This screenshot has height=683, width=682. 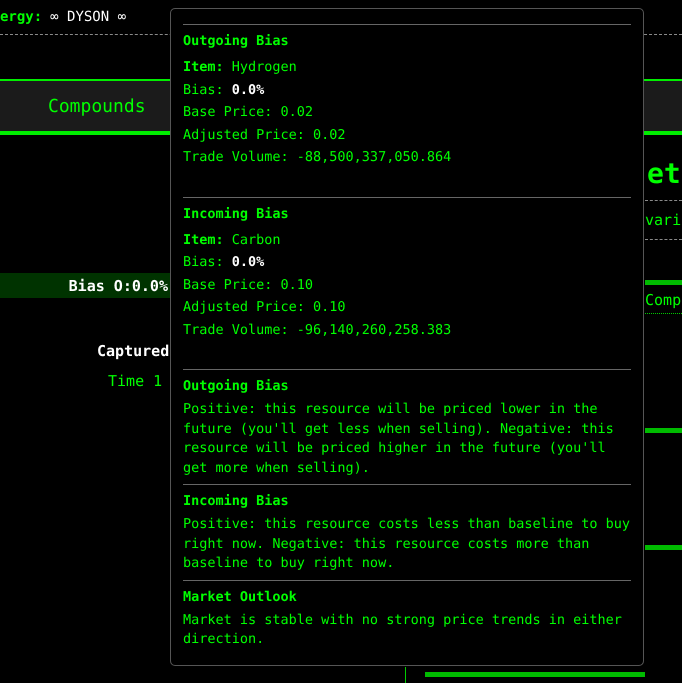 I want to click on energy-value: ∞ DYSON ∞, so click(x=88, y=17).